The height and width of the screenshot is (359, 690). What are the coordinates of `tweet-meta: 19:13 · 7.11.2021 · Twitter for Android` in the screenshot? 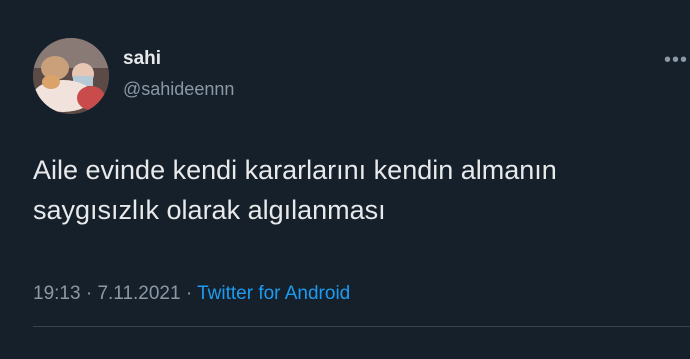 It's located at (191, 294).